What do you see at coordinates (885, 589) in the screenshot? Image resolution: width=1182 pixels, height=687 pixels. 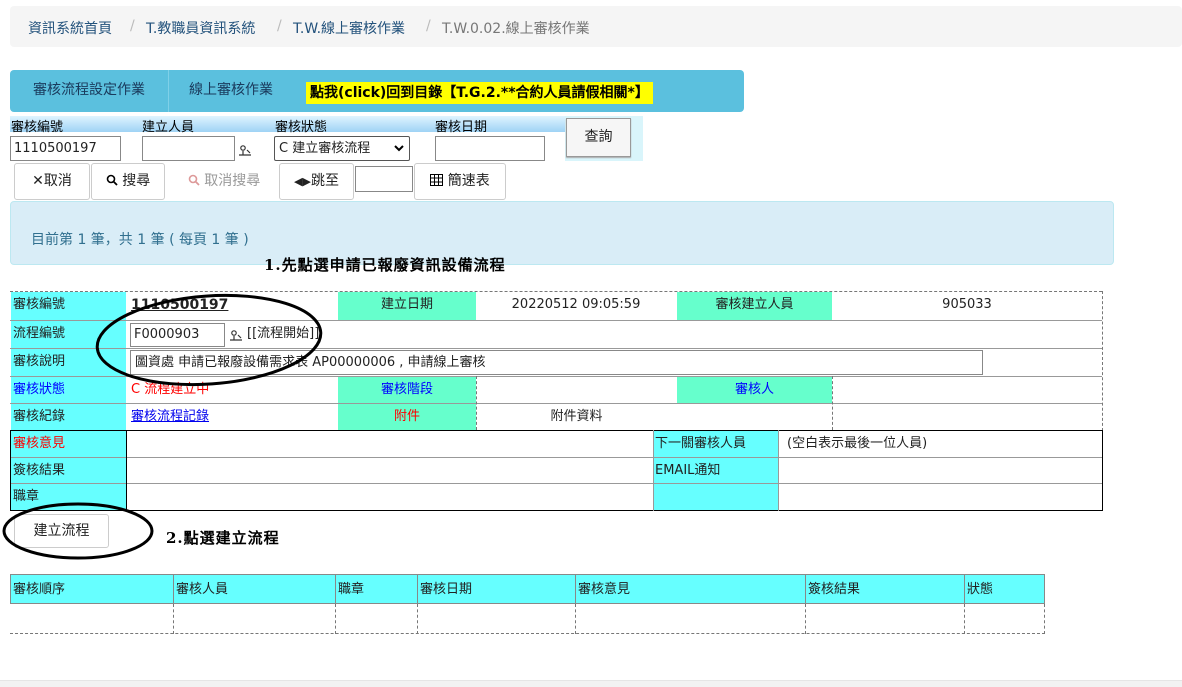 I see `history-col-result: 簽核結果` at bounding box center [885, 589].